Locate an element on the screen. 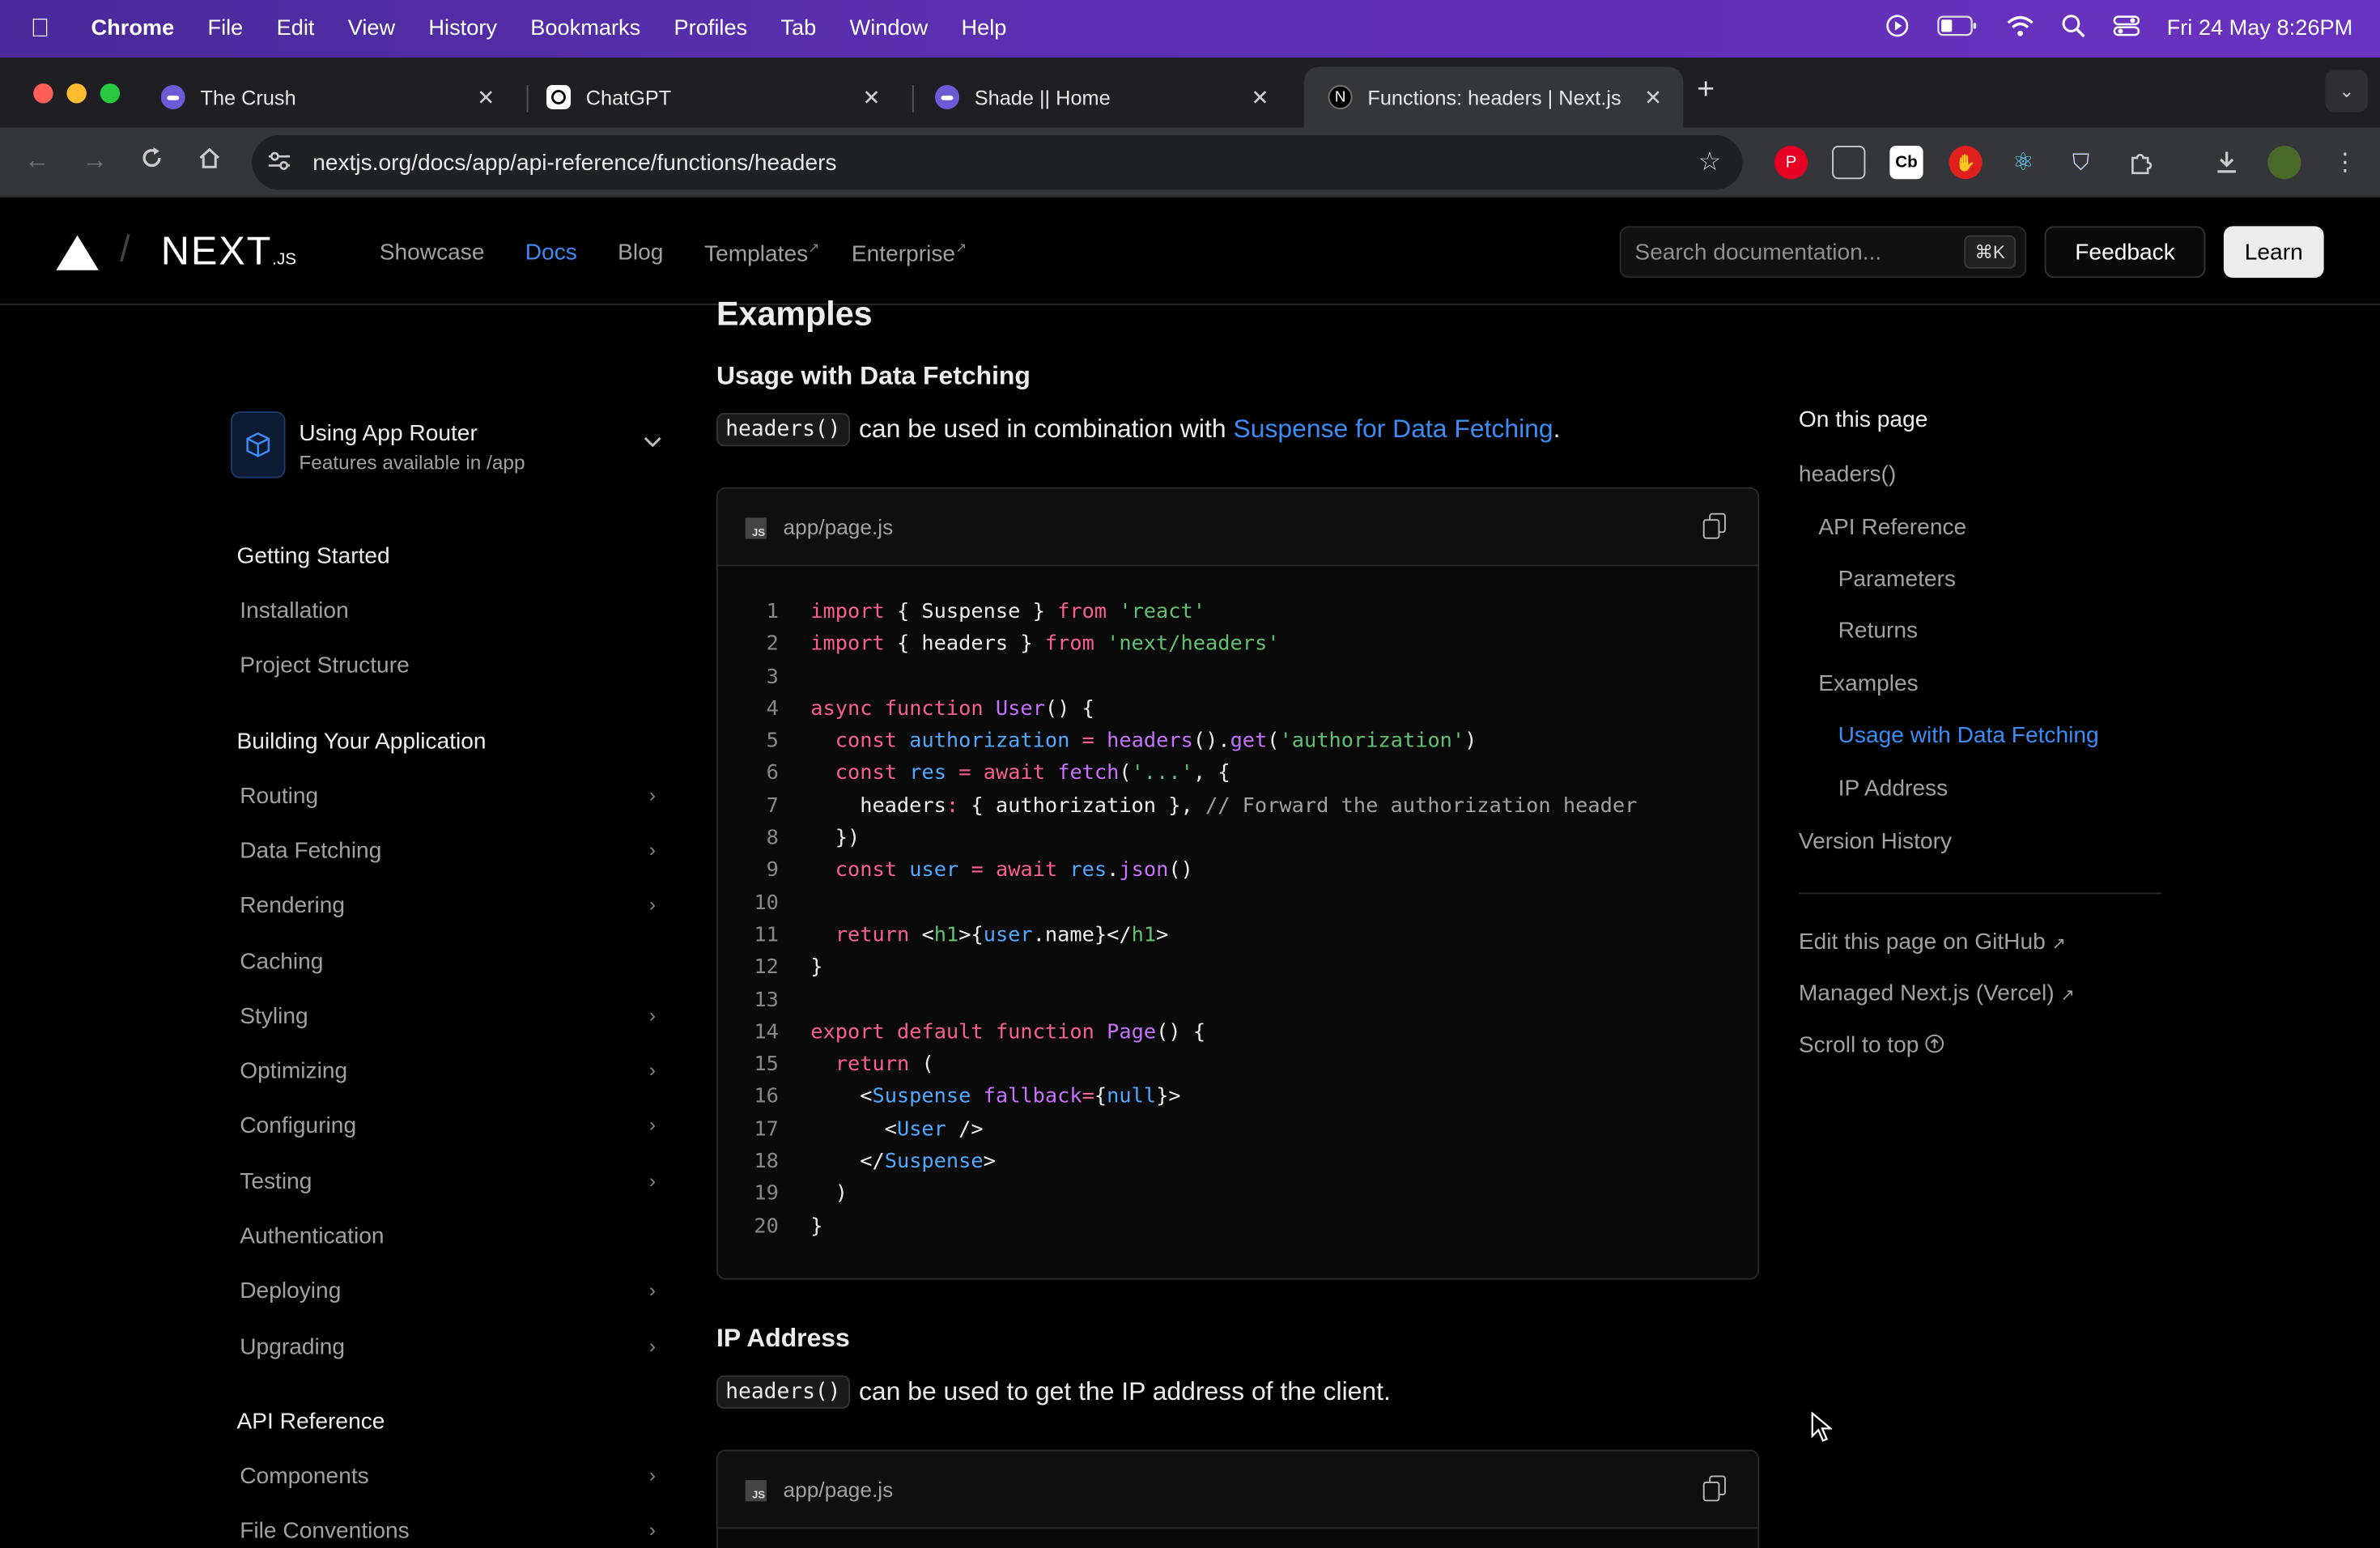 The image size is (2380, 1548). toc-item-parameters: Parameters is located at coordinates (1897, 579).